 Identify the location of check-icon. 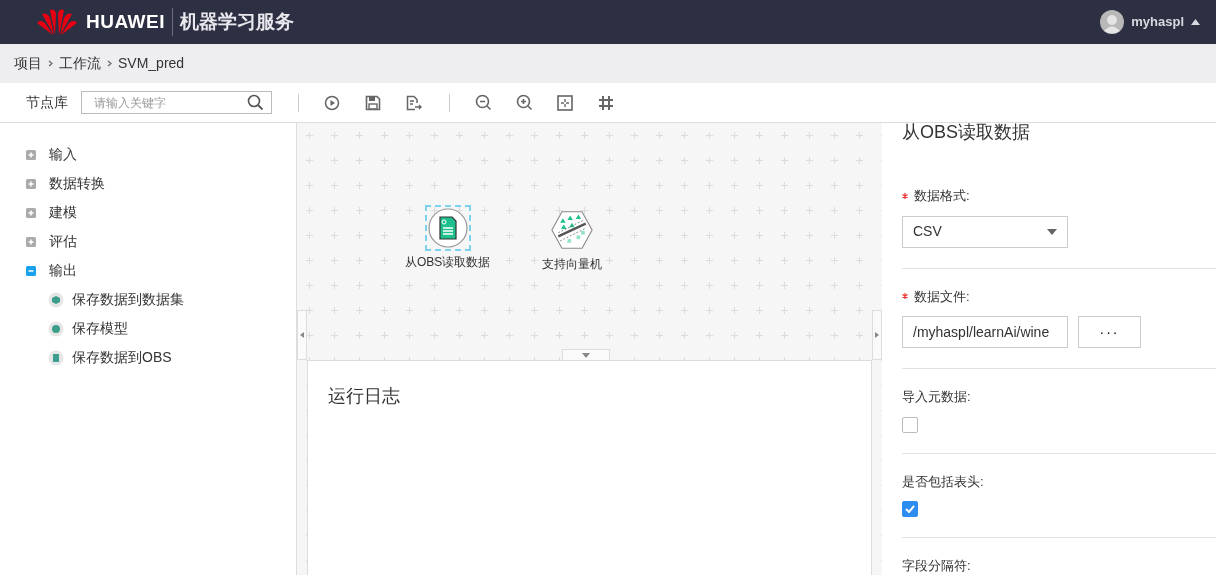
(910, 509).